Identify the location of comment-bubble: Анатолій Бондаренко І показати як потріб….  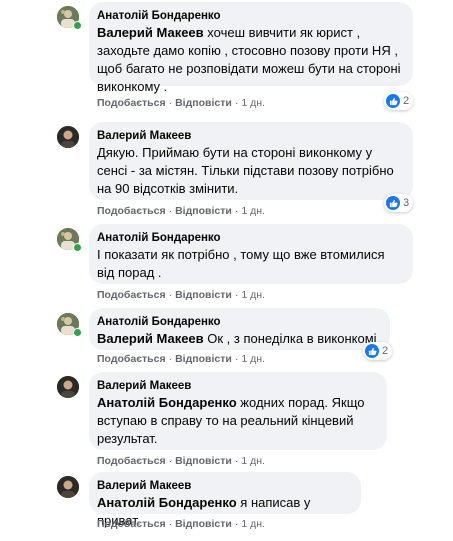
(251, 254).